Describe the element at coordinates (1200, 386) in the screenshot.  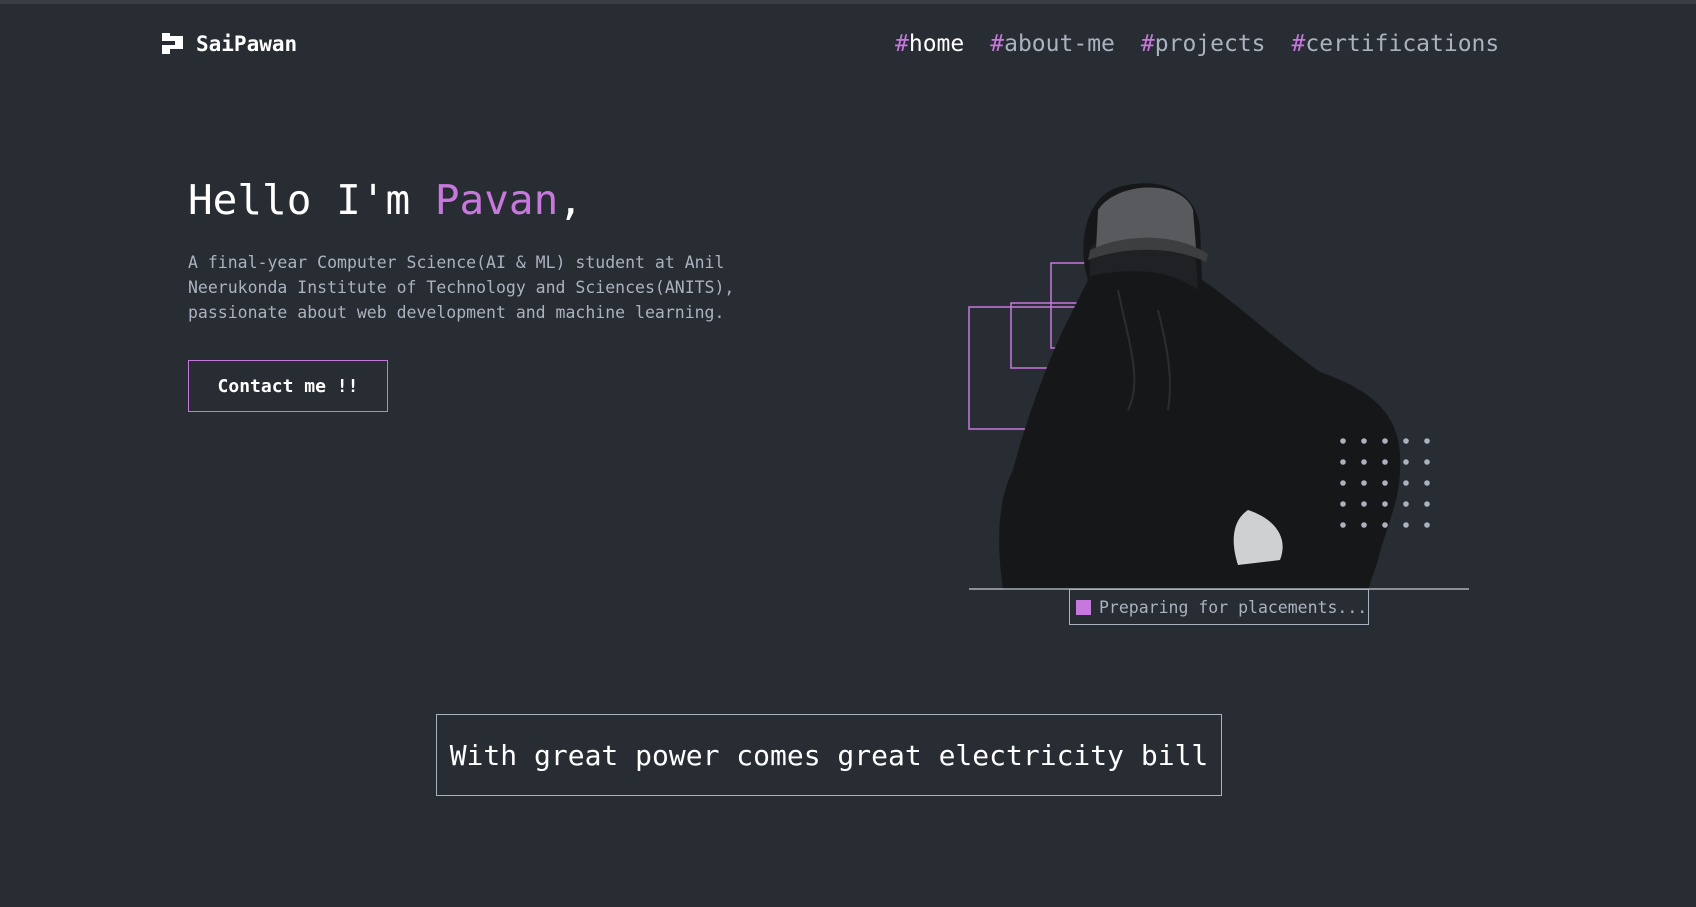
I see `person-photo` at that location.